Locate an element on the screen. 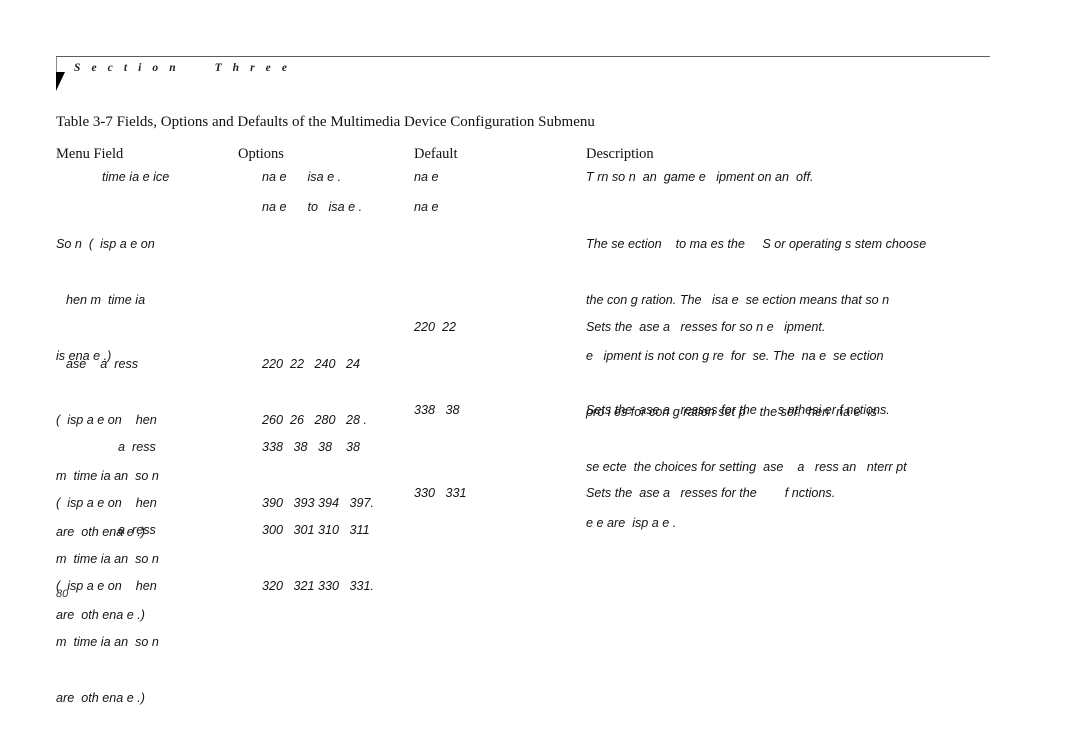 The height and width of the screenshot is (744, 1080). column-header-default: Default is located at coordinates (436, 154).